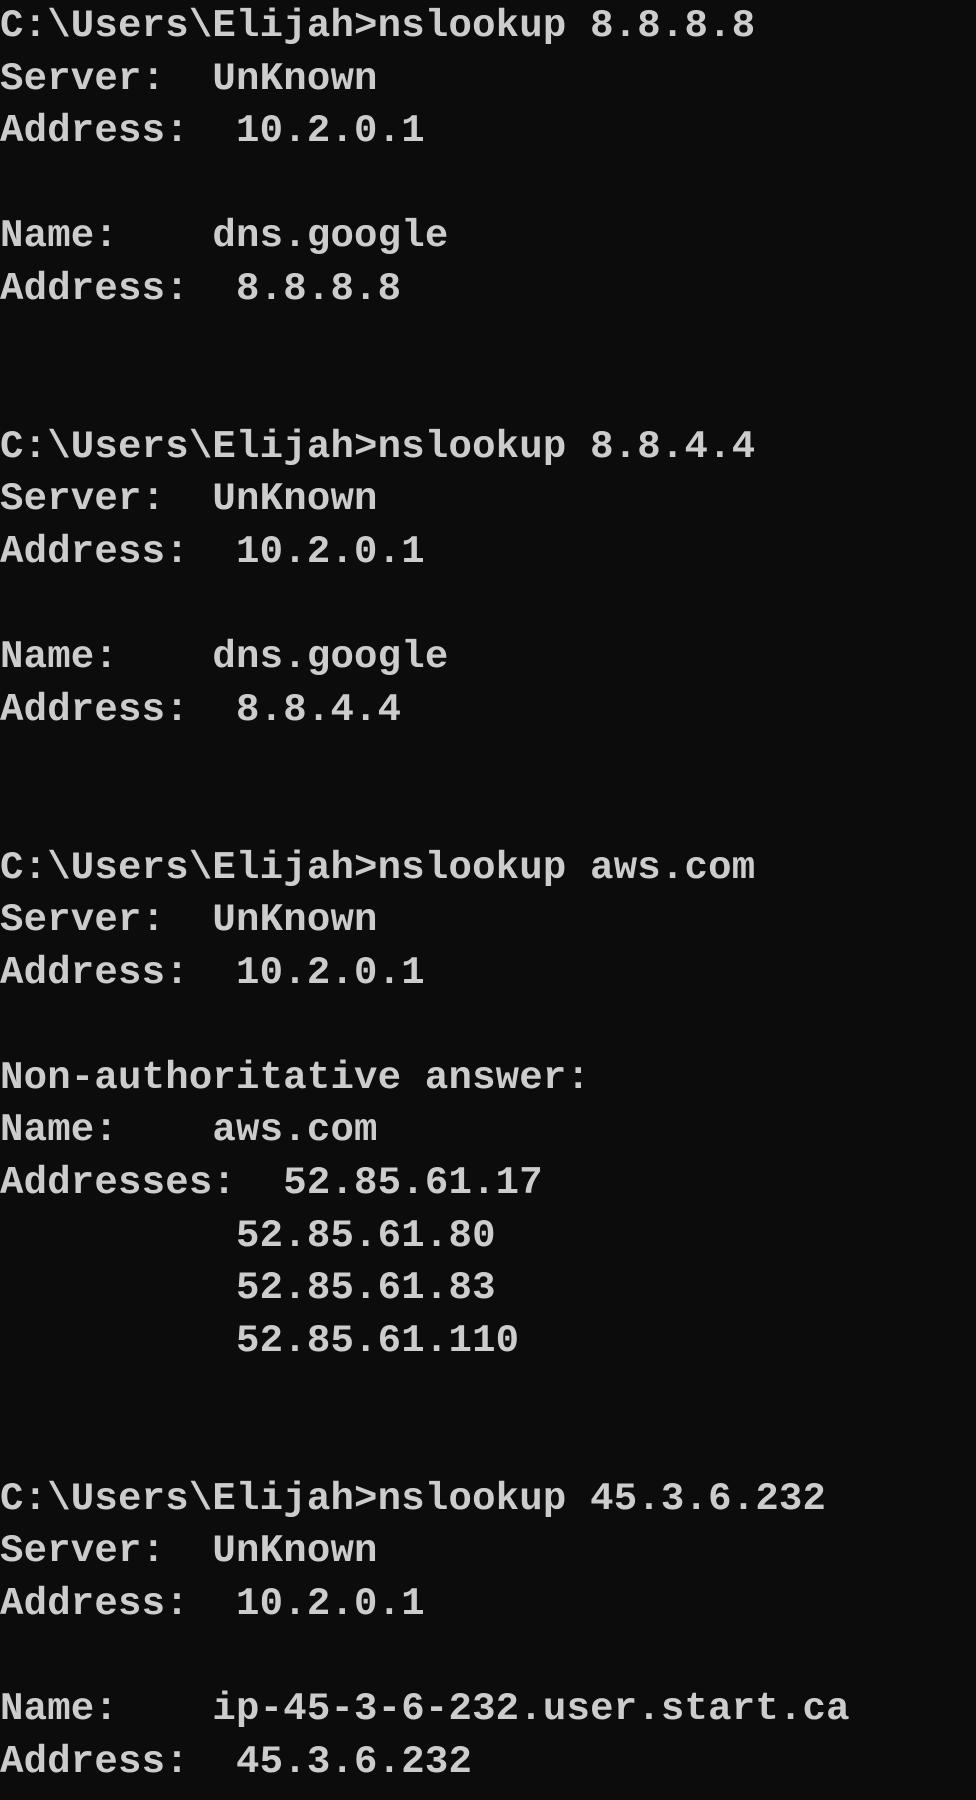 This screenshot has height=1800, width=976. What do you see at coordinates (260, 1340) in the screenshot?
I see `result-address-continuation: 52.85.61.110` at bounding box center [260, 1340].